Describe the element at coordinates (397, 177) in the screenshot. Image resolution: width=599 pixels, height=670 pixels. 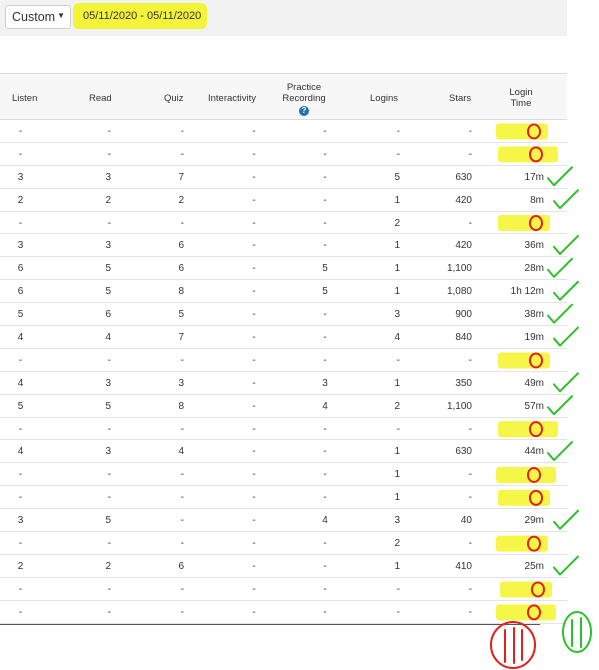
I see `cell-logins: 5` at that location.